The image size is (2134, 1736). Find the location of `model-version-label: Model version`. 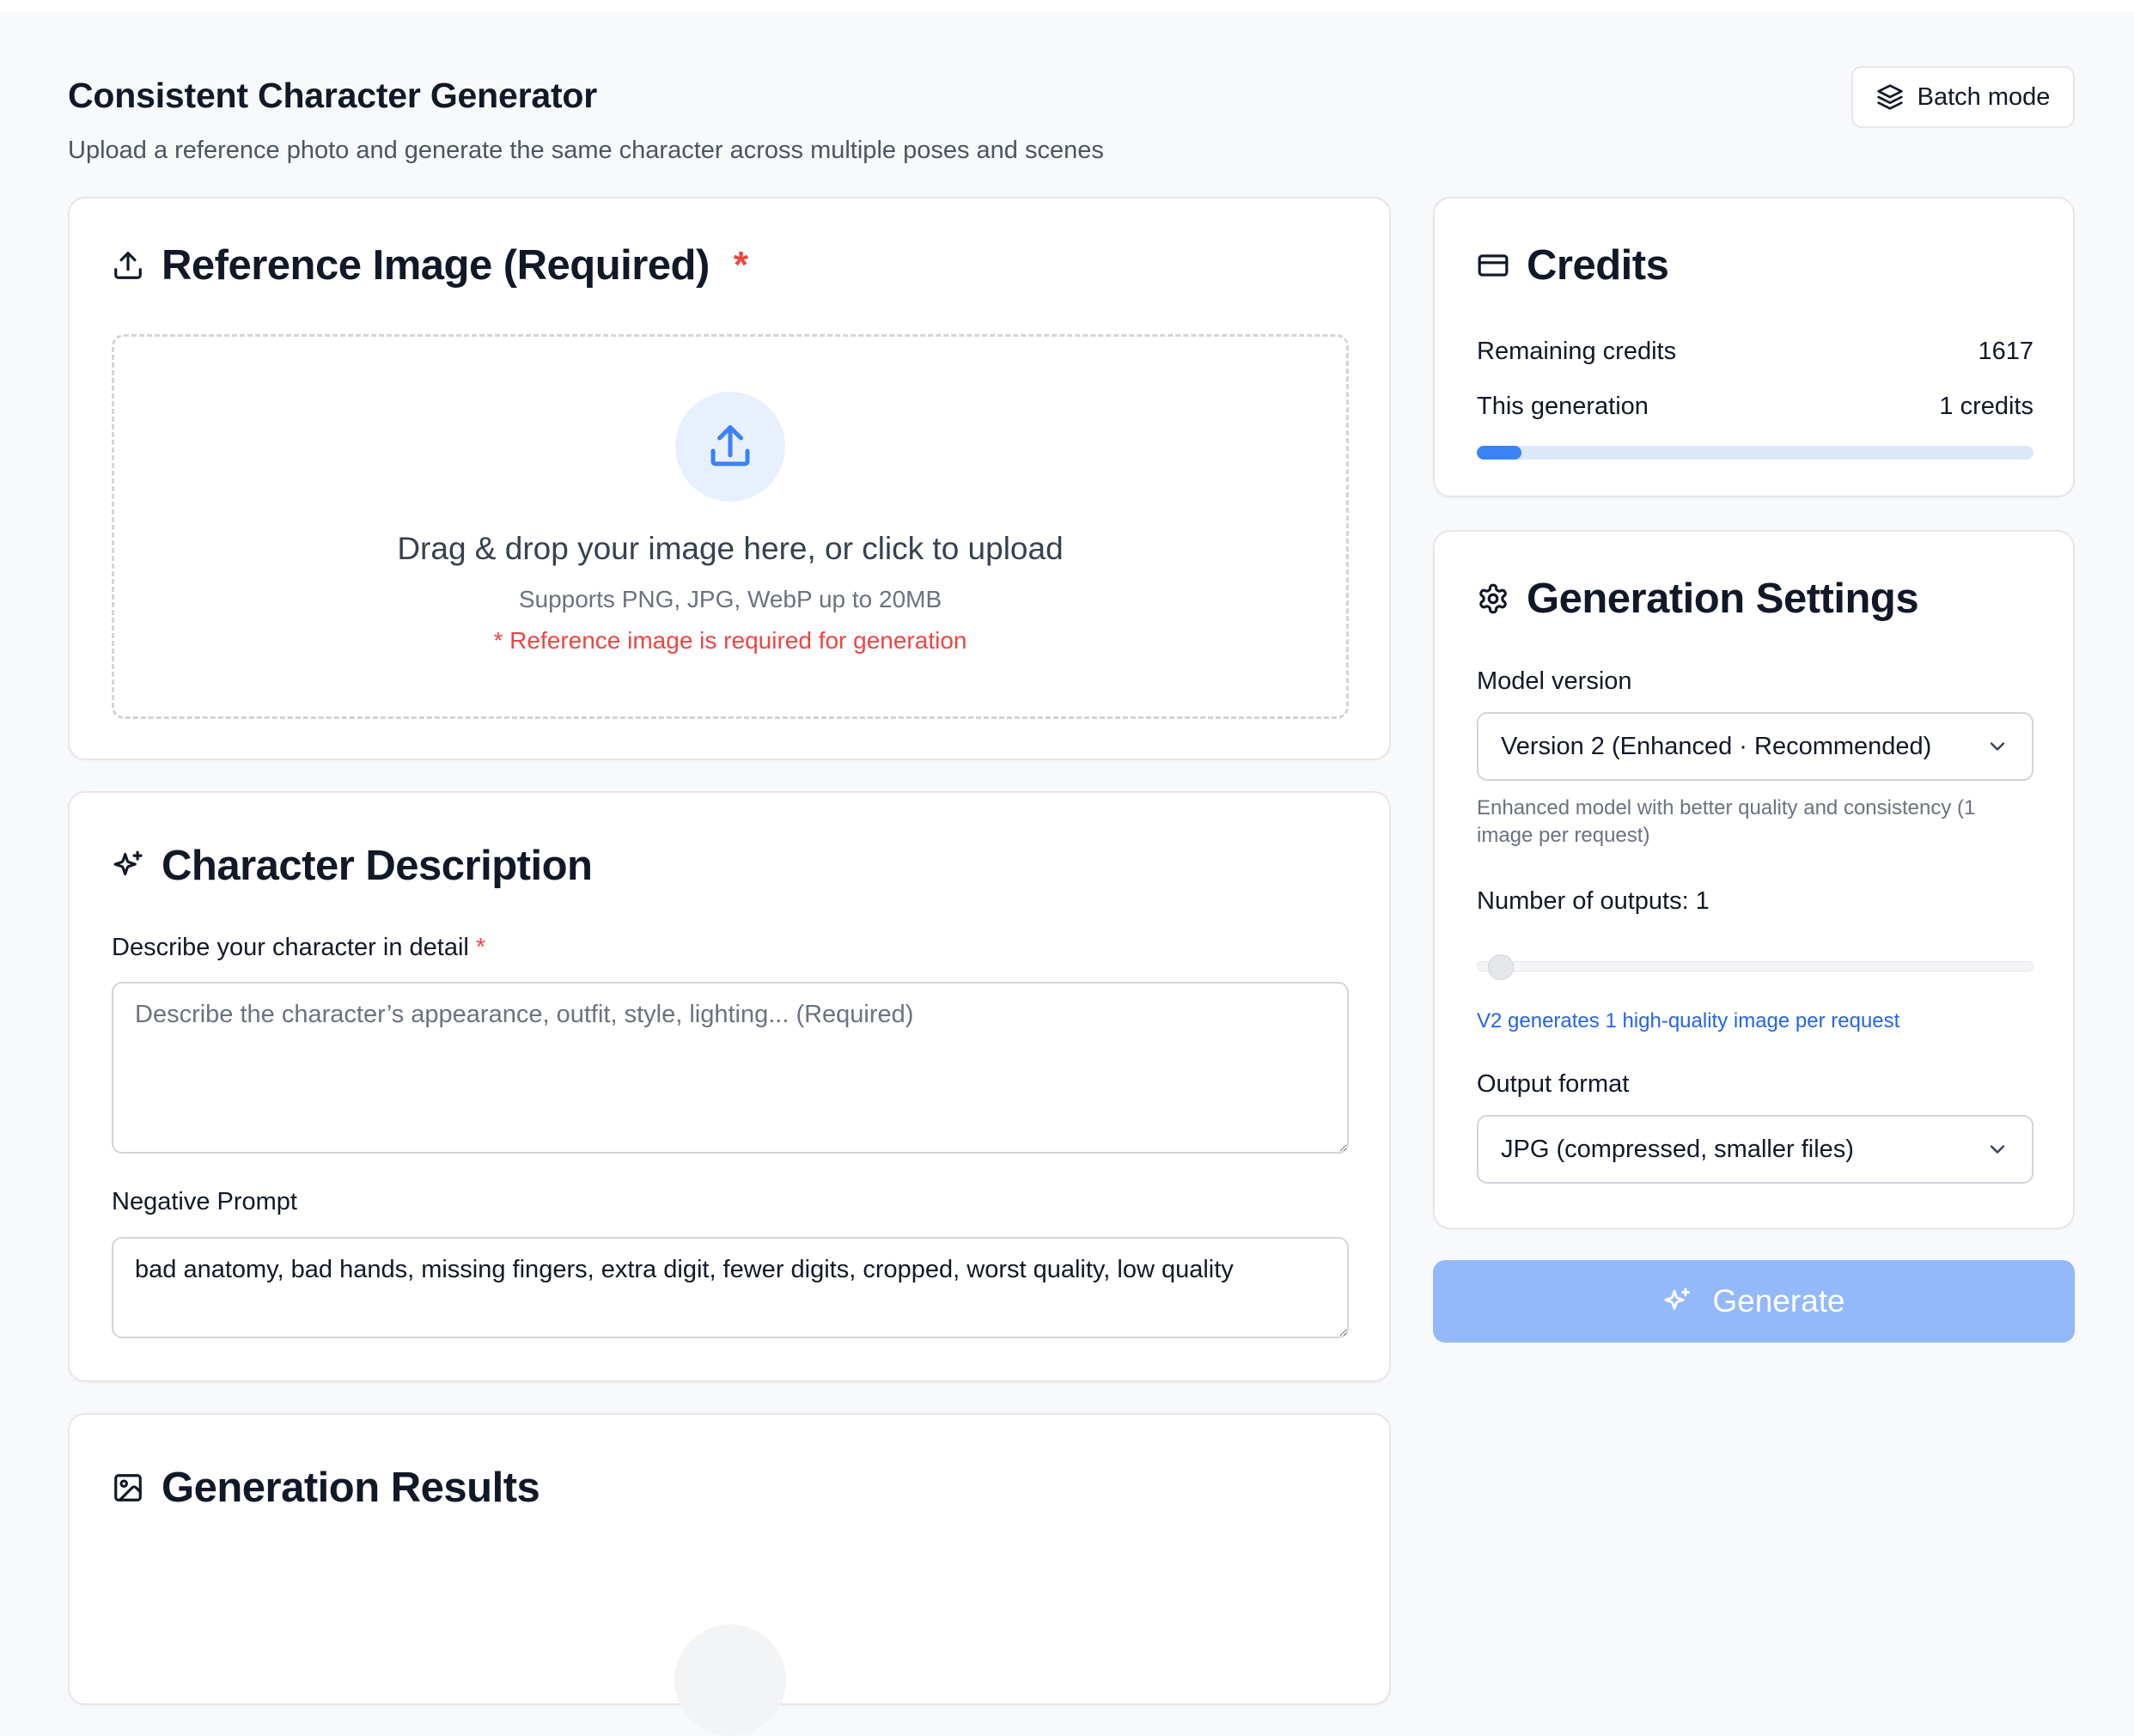

model-version-label: Model version is located at coordinates (1554, 681).